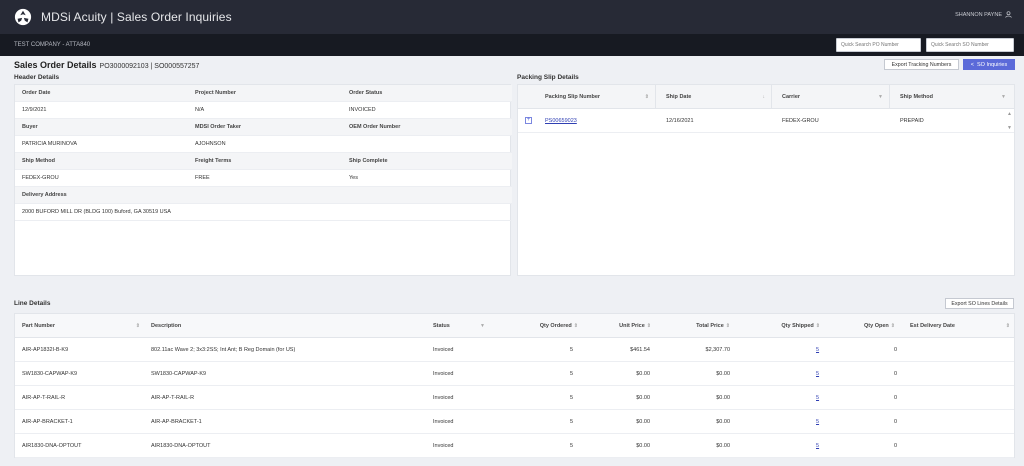 This screenshot has width=1024, height=466. What do you see at coordinates (101, 178) in the screenshot?
I see `ship-method-value: FEDEX-GROU` at bounding box center [101, 178].